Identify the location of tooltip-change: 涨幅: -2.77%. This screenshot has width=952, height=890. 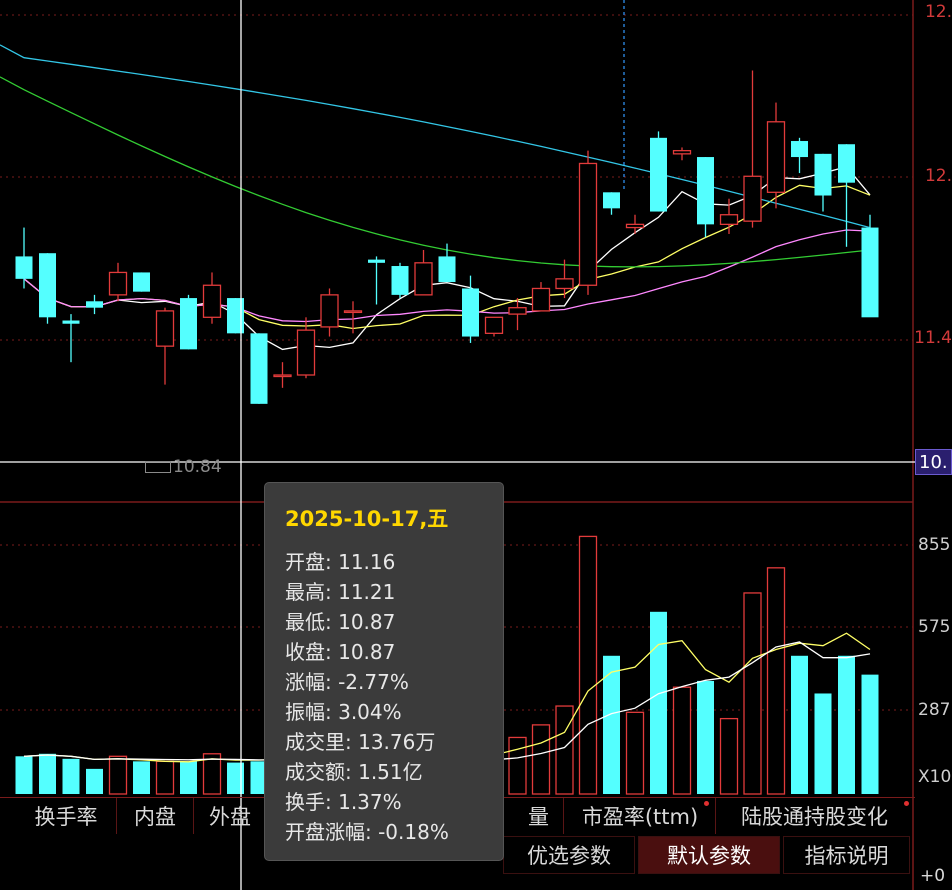
(347, 682).